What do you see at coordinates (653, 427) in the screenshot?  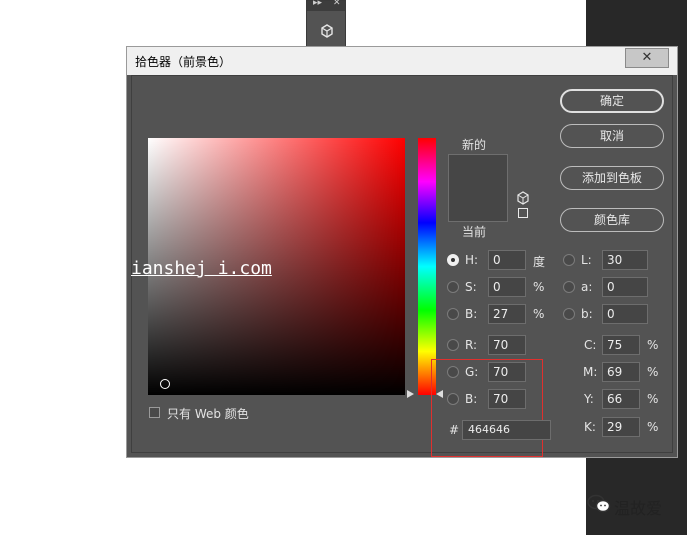 I see `unit-k: %` at bounding box center [653, 427].